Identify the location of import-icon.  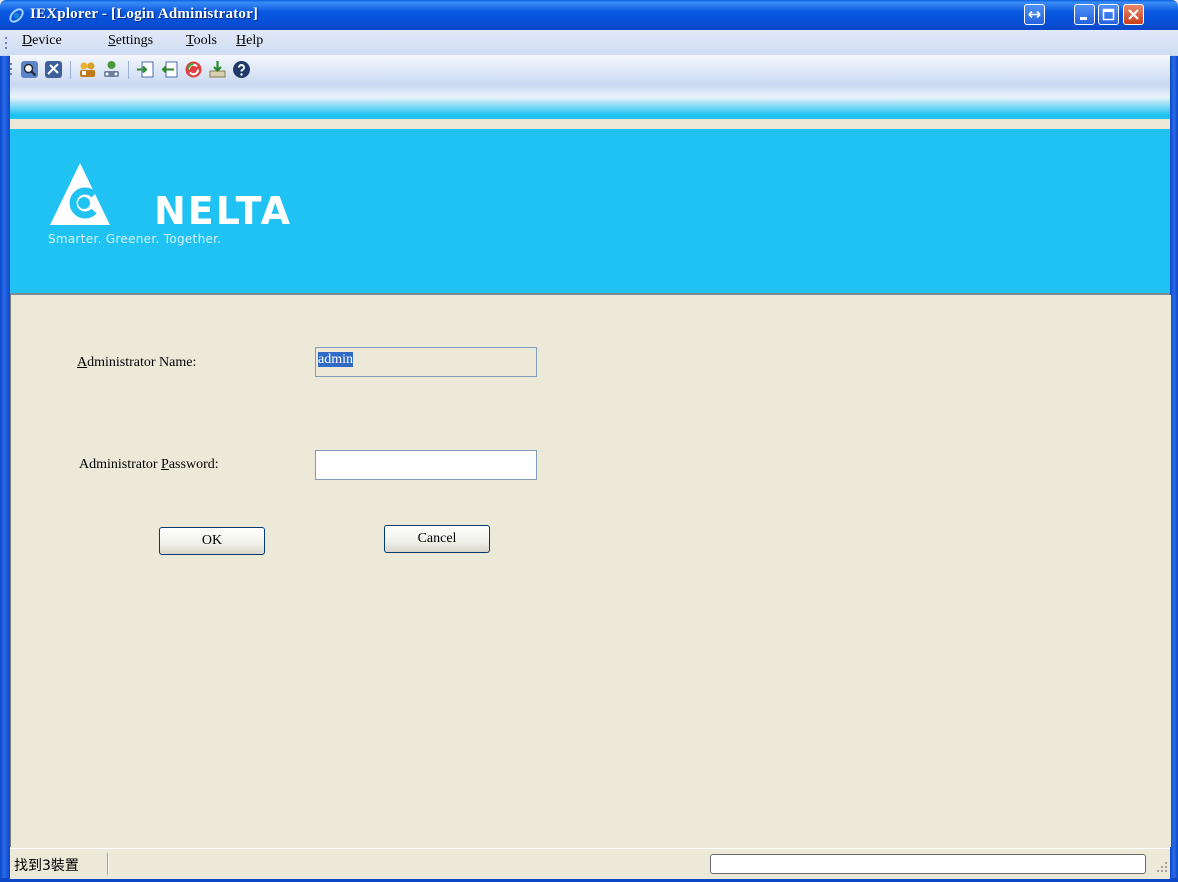
(145, 69).